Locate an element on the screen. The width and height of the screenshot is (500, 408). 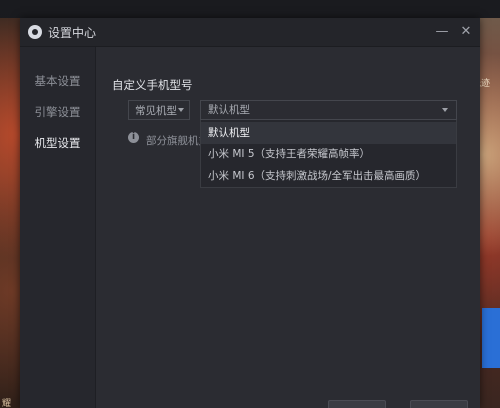
common-model-select: 常见机型 is located at coordinates (159, 110).